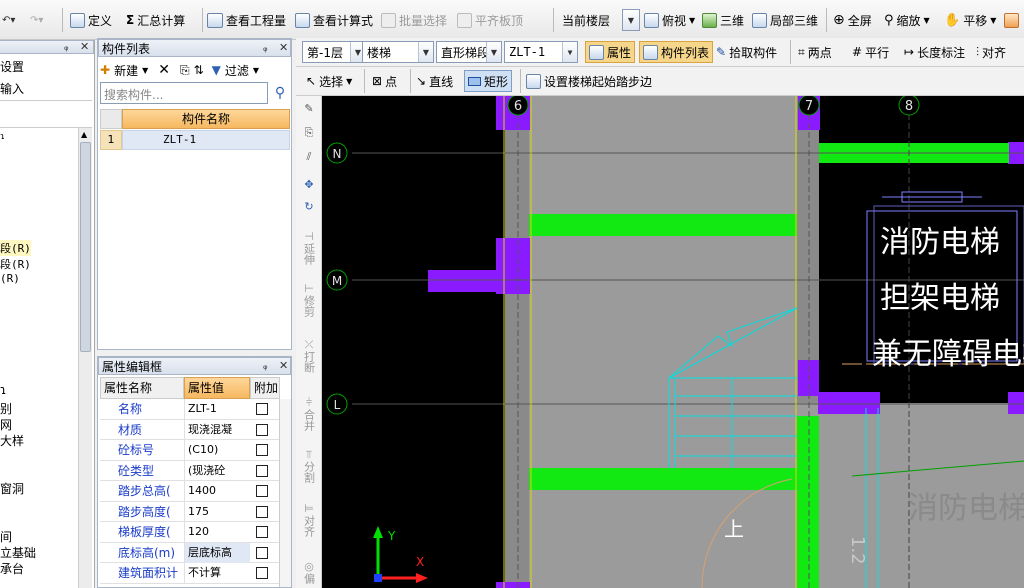  I want to click on move-icon: ✥, so click(309, 184).